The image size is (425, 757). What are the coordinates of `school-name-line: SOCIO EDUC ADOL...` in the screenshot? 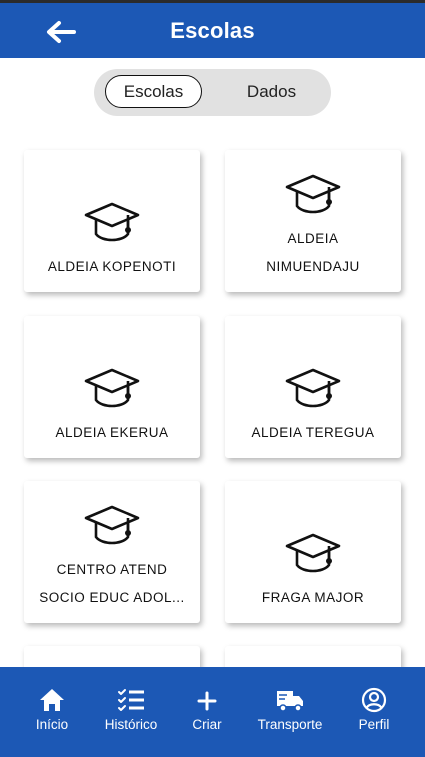 It's located at (112, 597).